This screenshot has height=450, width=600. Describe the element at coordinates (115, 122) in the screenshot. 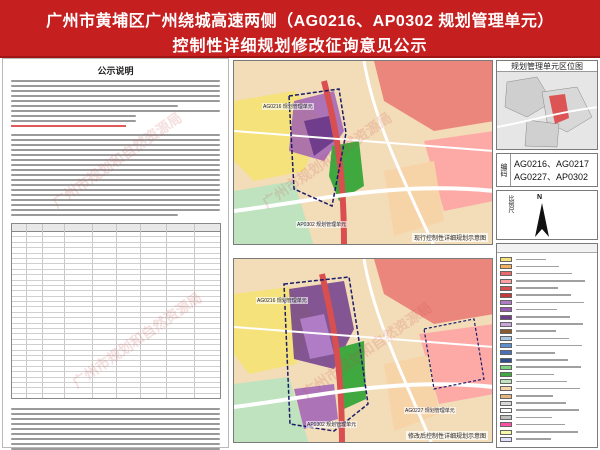

I see `contact-block` at that location.